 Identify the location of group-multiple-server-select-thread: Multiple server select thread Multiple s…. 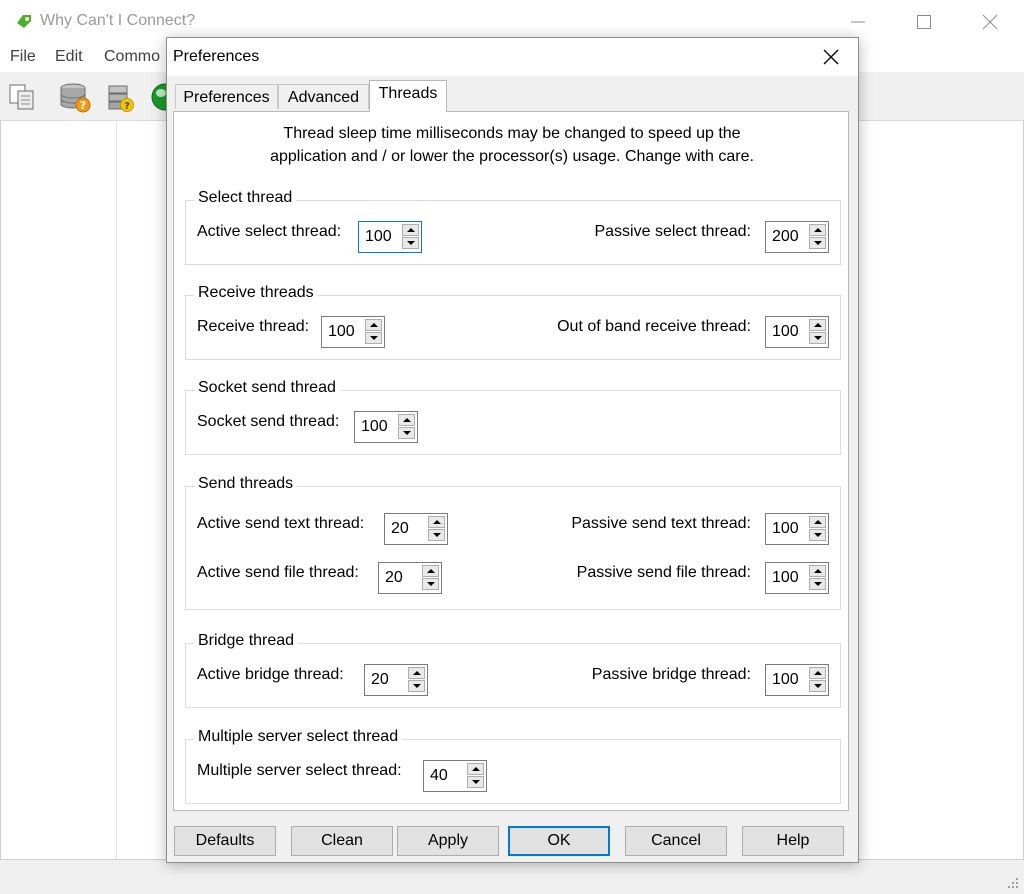
(513, 766).